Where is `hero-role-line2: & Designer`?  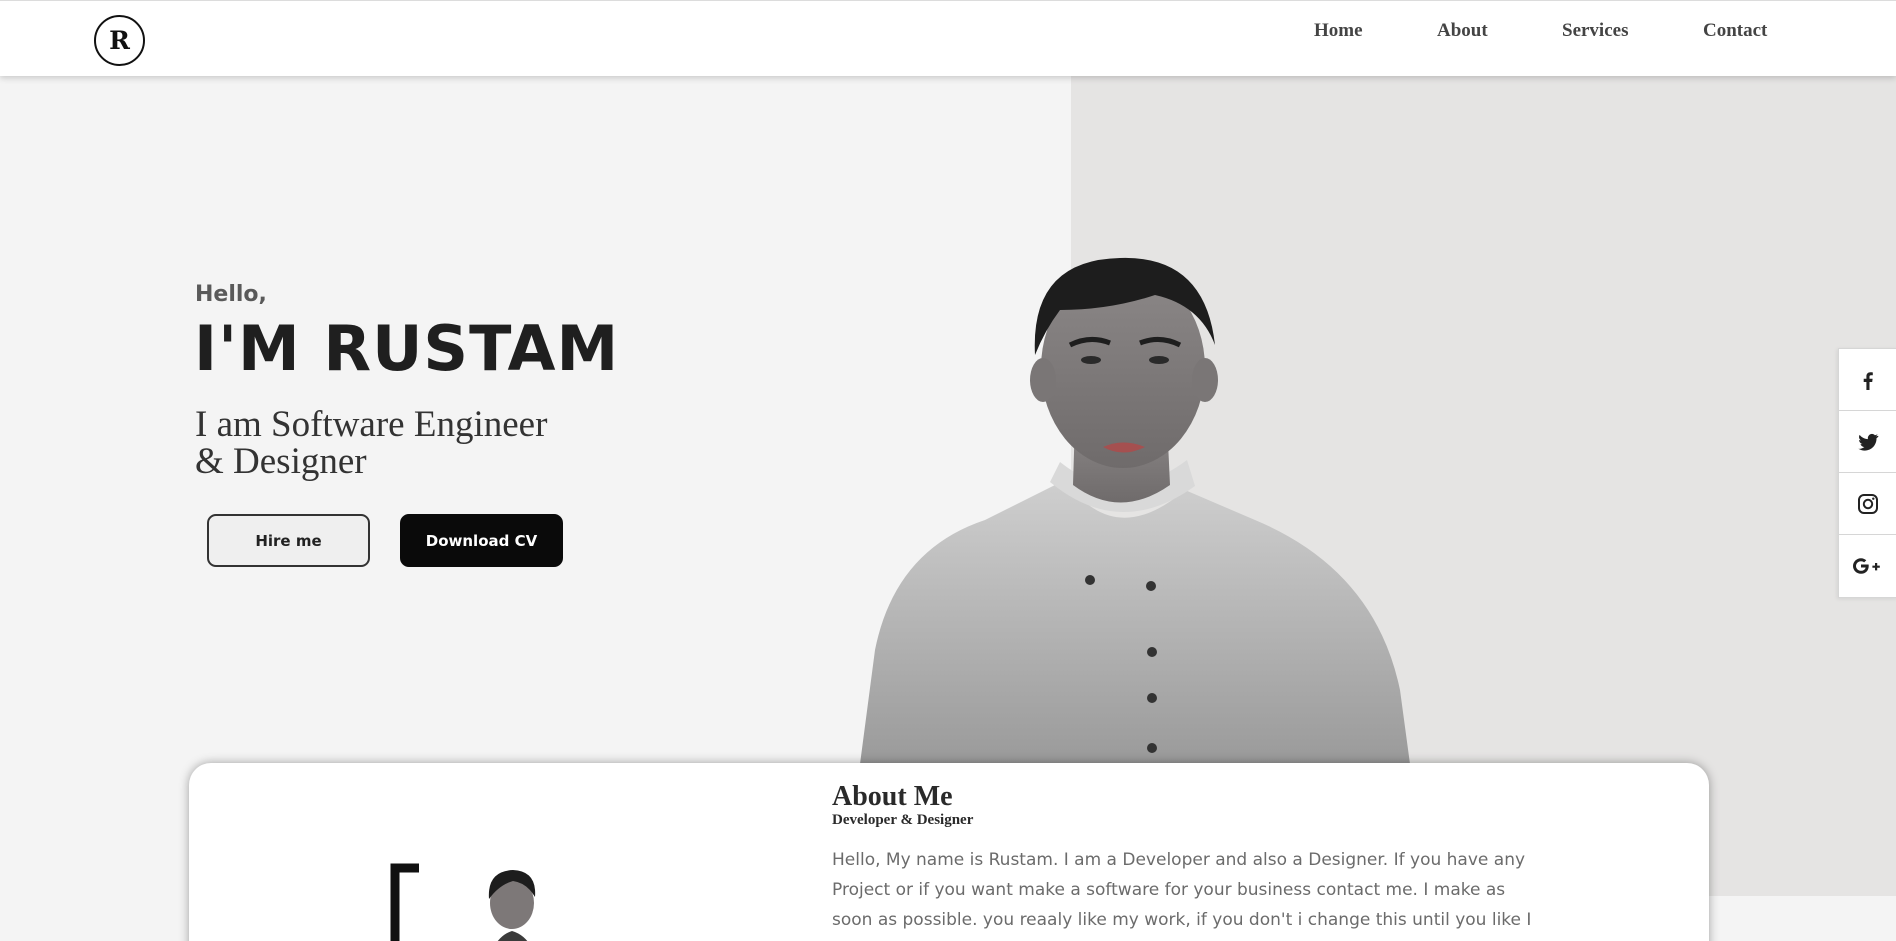
hero-role-line2: & Designer is located at coordinates (281, 461).